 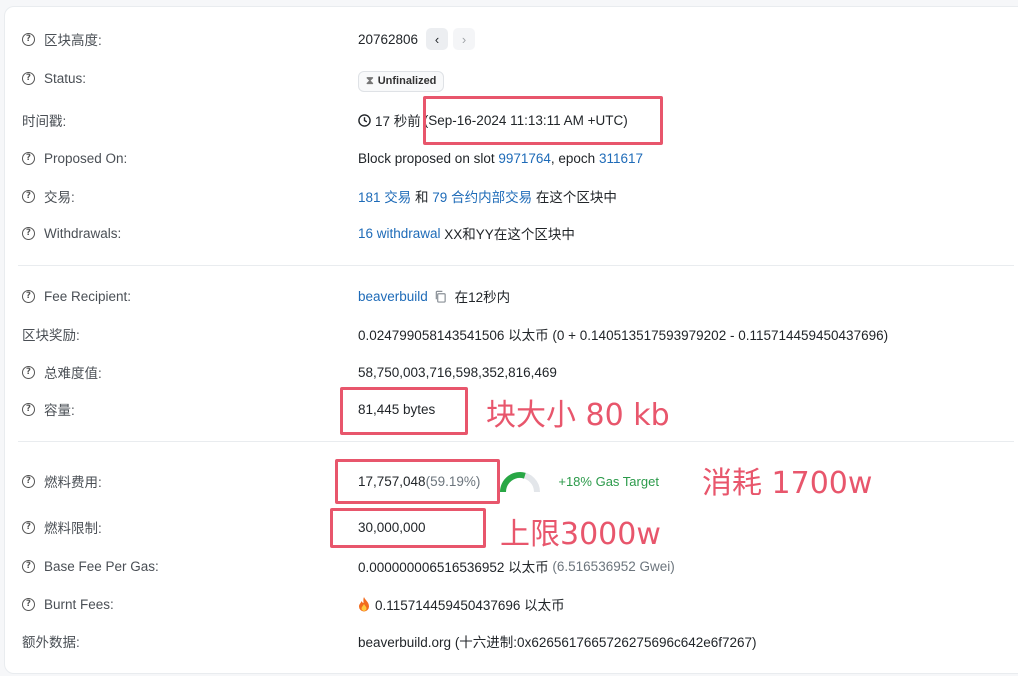 What do you see at coordinates (787, 483) in the screenshot?
I see `annotation-gas-used: 消耗 1700w` at bounding box center [787, 483].